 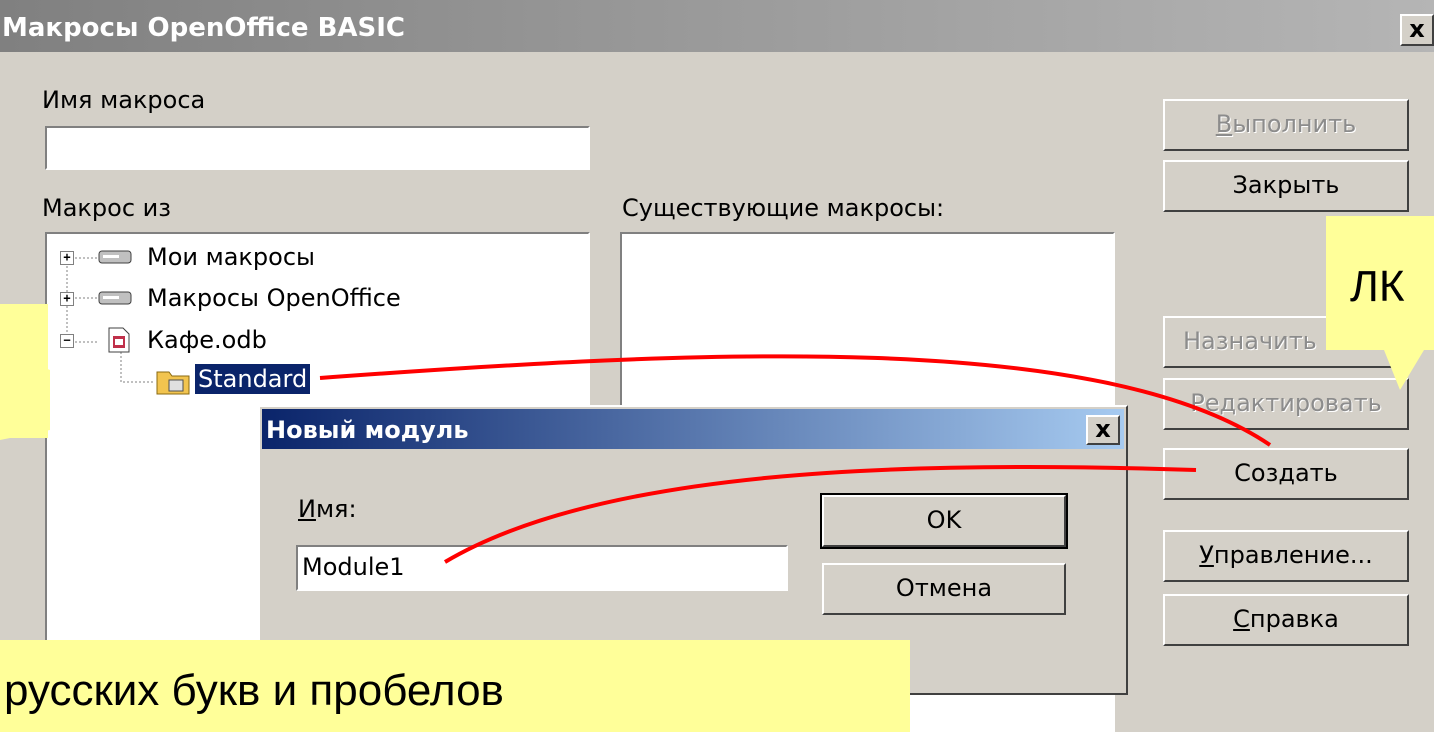 What do you see at coordinates (67, 341) in the screenshot?
I see `collapse-icon: −` at bounding box center [67, 341].